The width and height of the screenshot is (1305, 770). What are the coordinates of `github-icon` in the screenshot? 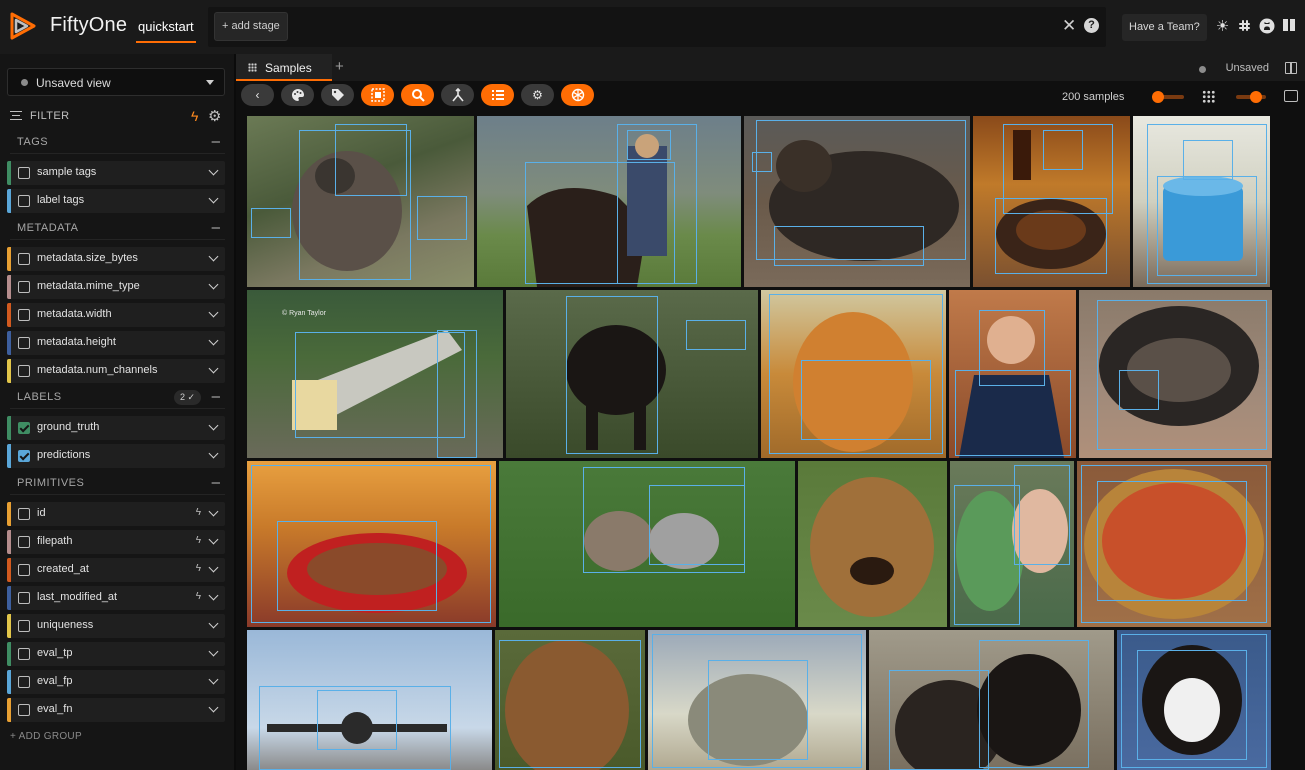 It's located at (1266, 26).